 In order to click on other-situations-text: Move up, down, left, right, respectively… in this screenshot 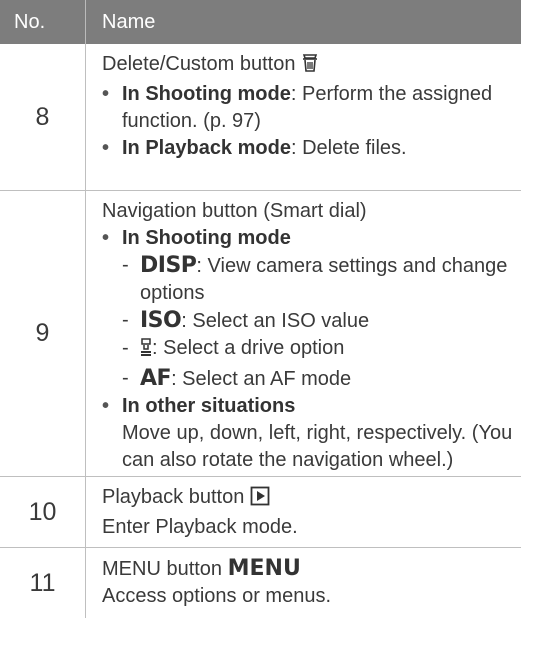, I will do `click(317, 446)`.